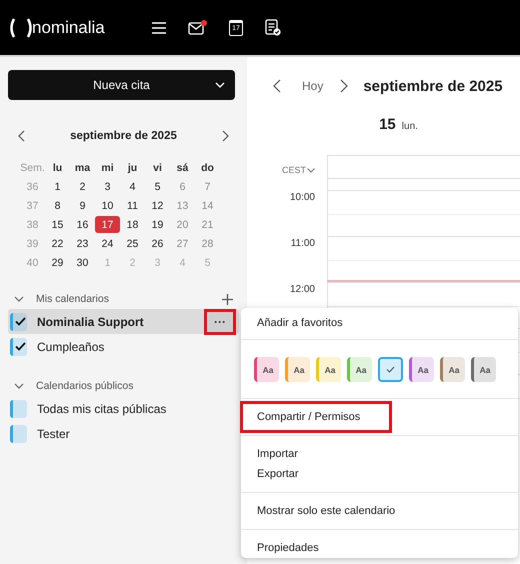  I want to click on calendar-day: 1, so click(57, 186).